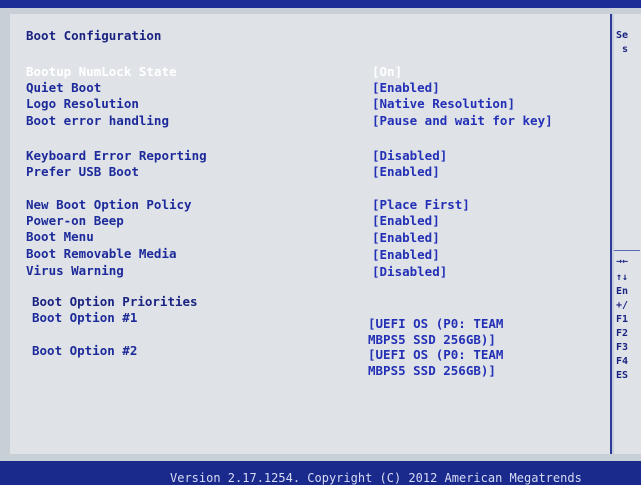  I want to click on setting-value-new-boot-option-policy: [Place First], so click(421, 204).